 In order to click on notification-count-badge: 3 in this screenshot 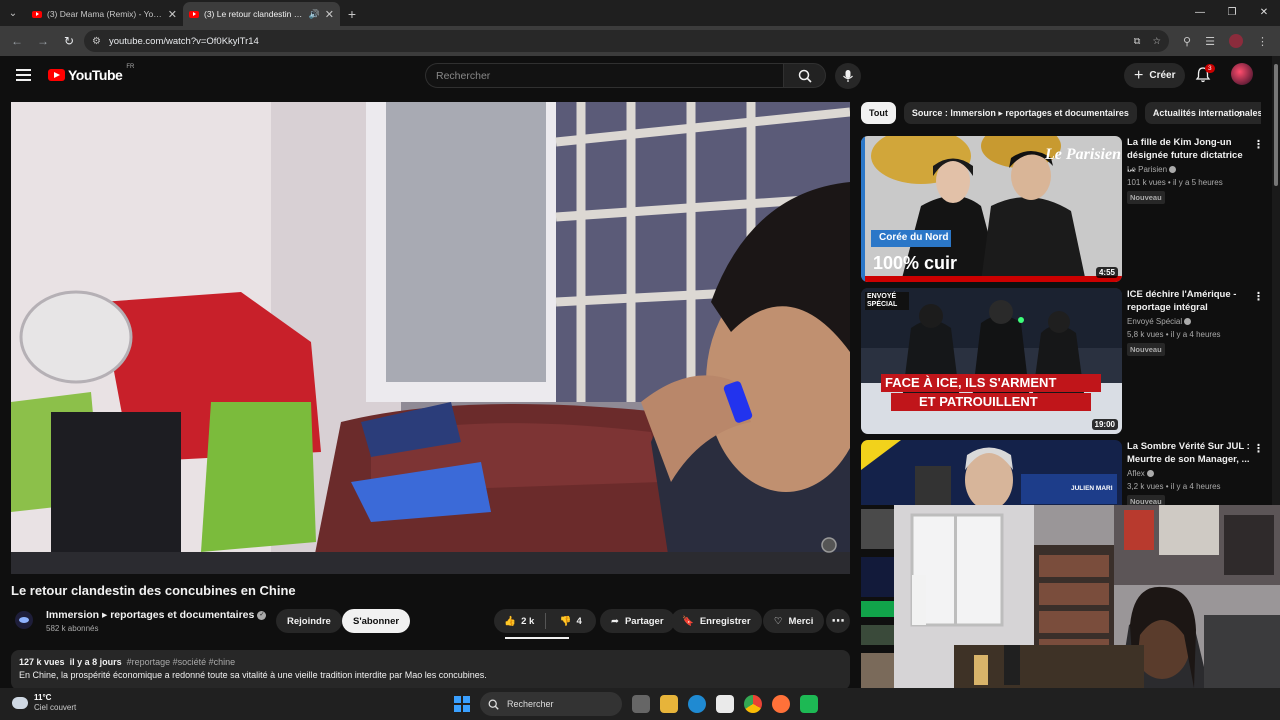, I will do `click(1210, 68)`.